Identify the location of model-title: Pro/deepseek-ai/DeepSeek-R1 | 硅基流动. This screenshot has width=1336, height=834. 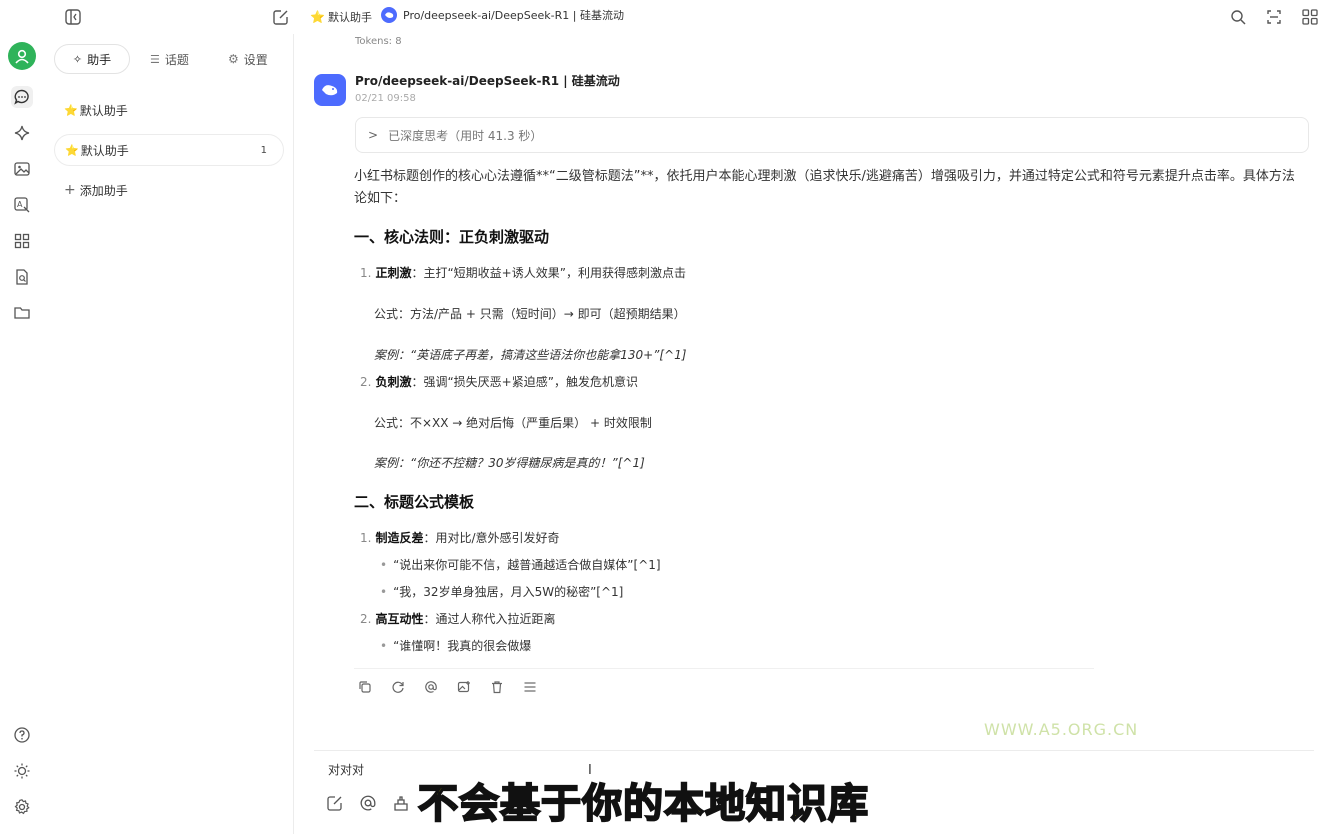
(513, 15).